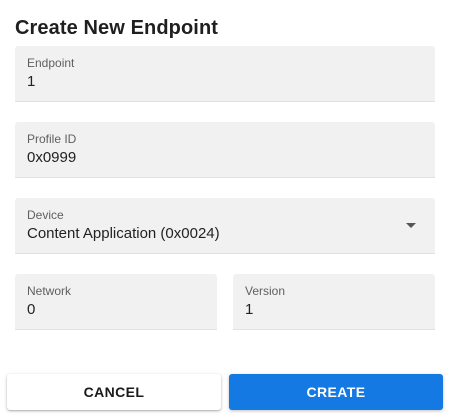  What do you see at coordinates (31, 81) in the screenshot?
I see `endpoint-value: 1` at bounding box center [31, 81].